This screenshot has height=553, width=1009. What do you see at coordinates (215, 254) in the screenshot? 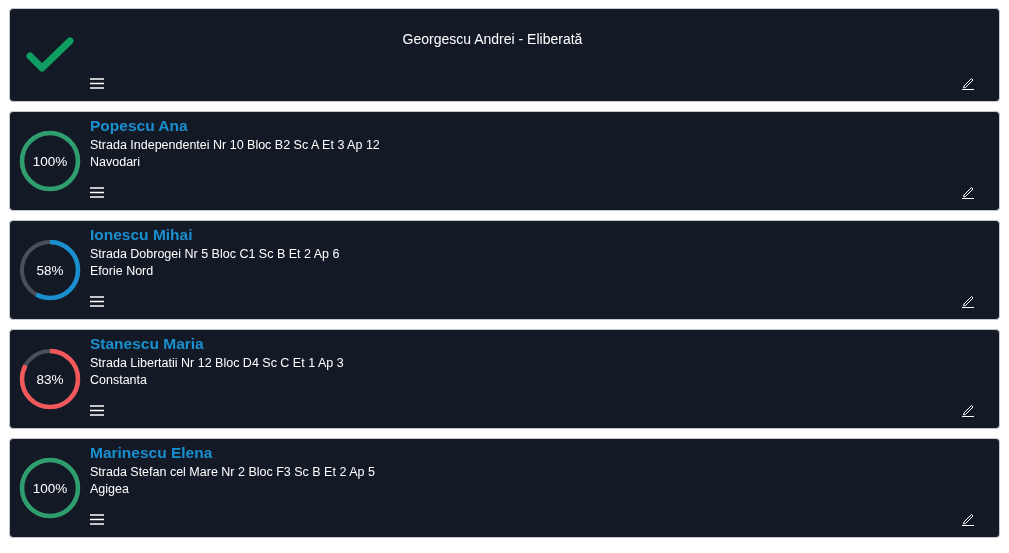
I see `address-text: Strada Dobrogei Nr 5 Bloc C1 Sc B Et 2 Ap 6` at bounding box center [215, 254].